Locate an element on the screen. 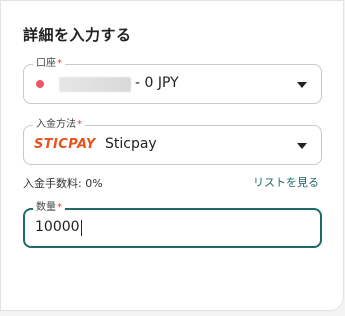 The width and height of the screenshot is (345, 316). amount-label: 数量* is located at coordinates (49, 208).